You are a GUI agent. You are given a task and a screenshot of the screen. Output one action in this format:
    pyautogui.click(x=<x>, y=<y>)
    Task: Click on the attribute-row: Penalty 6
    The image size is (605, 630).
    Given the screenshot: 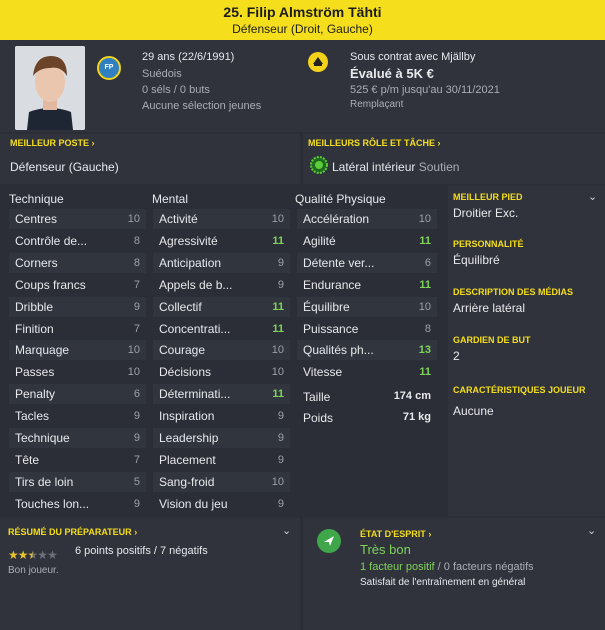 What is the action you would take?
    pyautogui.click(x=77, y=394)
    